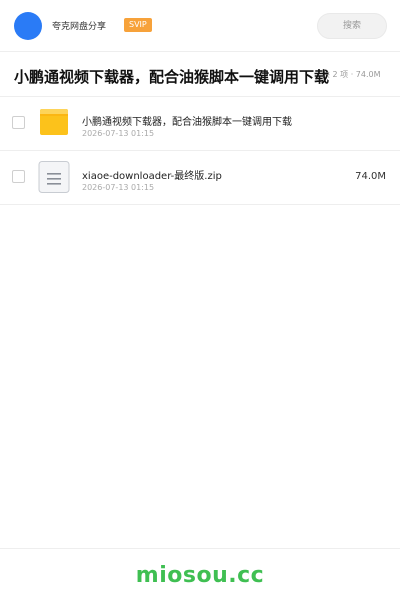 This screenshot has width=400, height=600. I want to click on header: 夸克网盘分享 SVIP 搜索, so click(200, 26).